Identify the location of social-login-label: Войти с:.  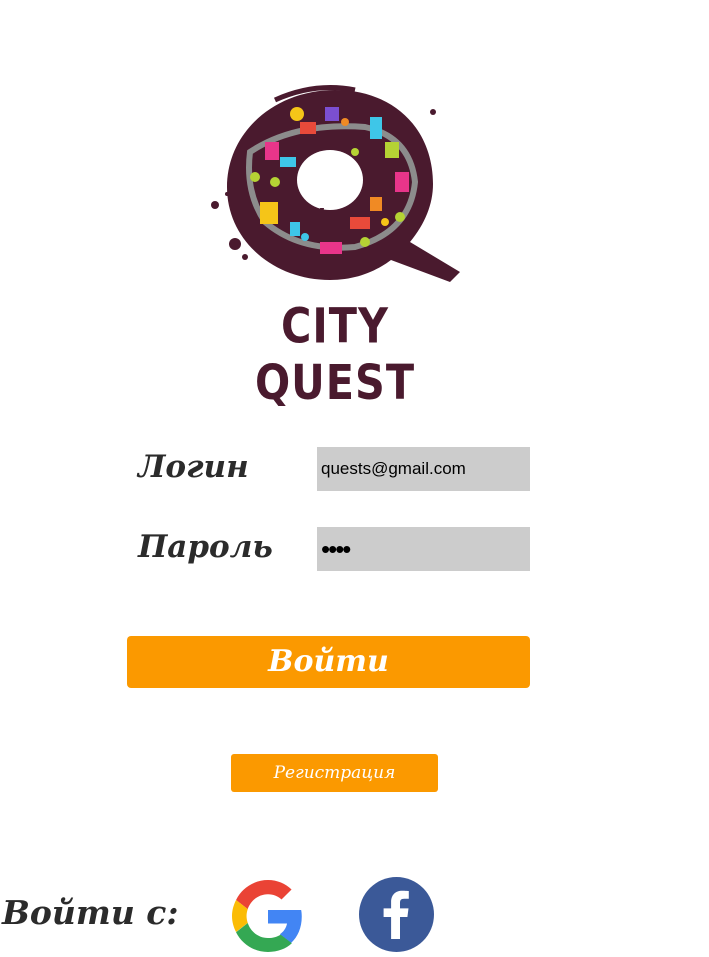
(90, 912).